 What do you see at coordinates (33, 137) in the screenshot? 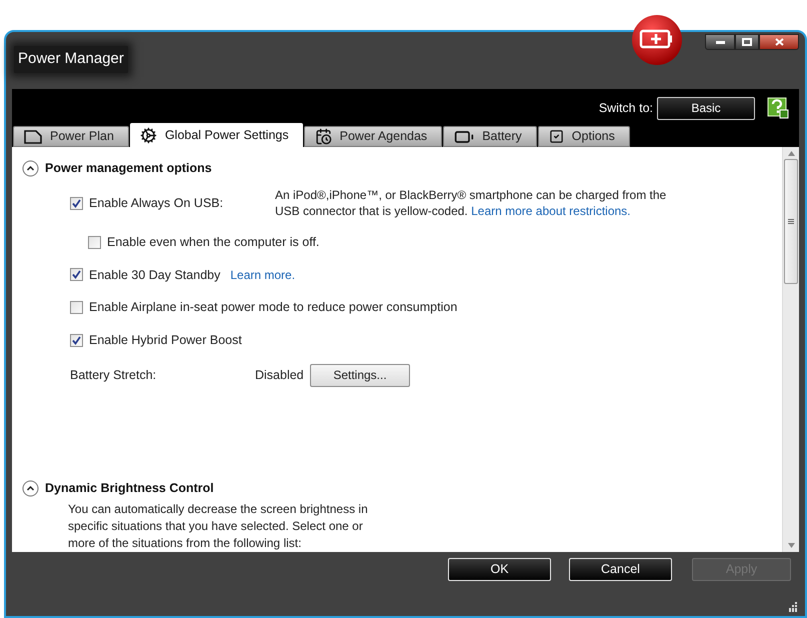
I see `document-icon` at bounding box center [33, 137].